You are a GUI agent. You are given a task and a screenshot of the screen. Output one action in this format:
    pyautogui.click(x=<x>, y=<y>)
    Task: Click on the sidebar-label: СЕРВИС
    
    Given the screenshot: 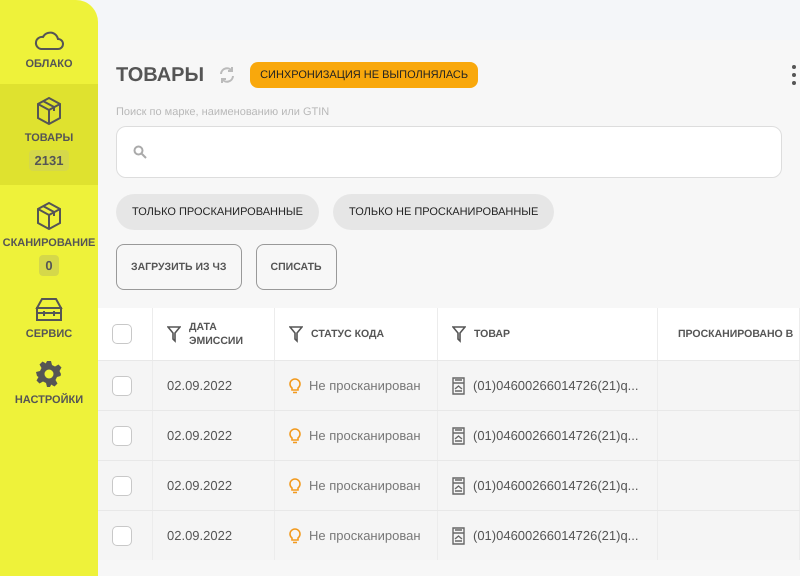 What is the action you would take?
    pyautogui.click(x=49, y=334)
    